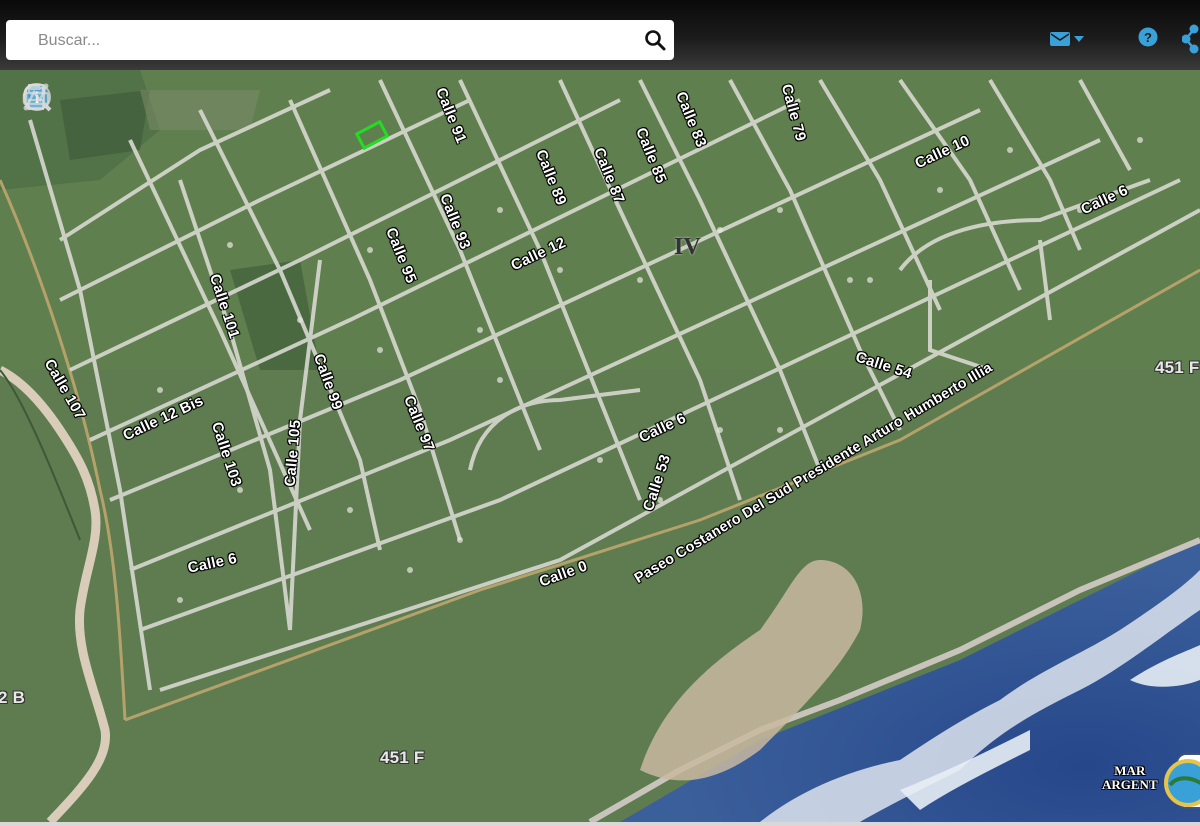  Describe the element at coordinates (687, 247) in the screenshot. I see `sector-label: IV` at that location.